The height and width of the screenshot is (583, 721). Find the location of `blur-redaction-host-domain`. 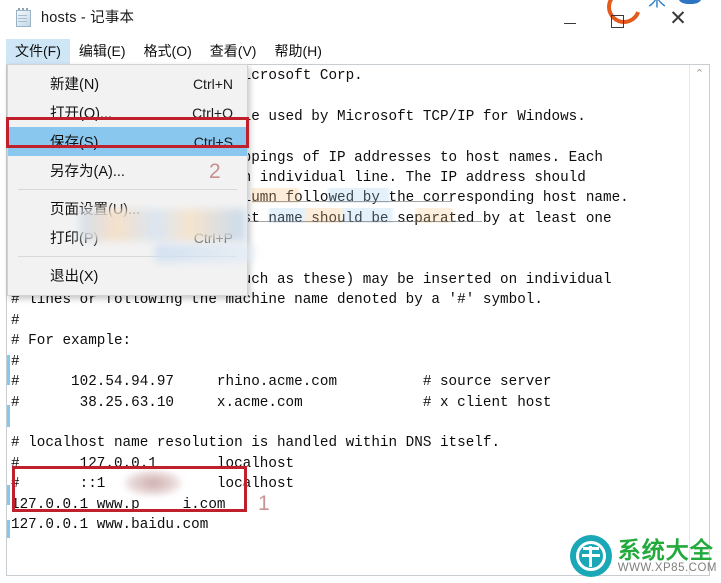

blur-redaction-host-domain is located at coordinates (153, 483).